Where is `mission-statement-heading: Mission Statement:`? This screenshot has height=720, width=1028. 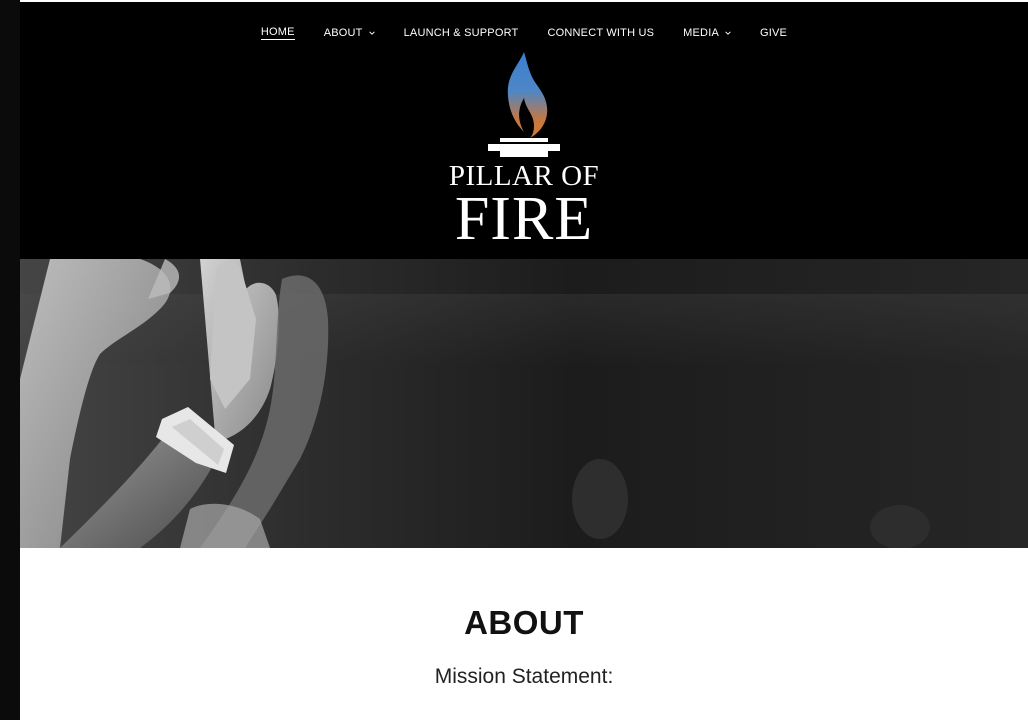
mission-statement-heading: Mission Statement: is located at coordinates (524, 676).